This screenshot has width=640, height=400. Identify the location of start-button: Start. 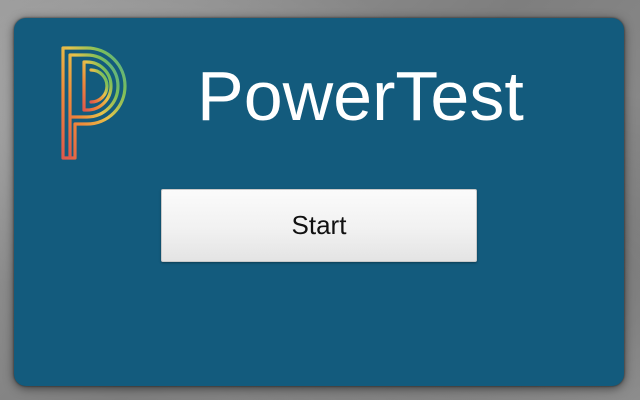
(319, 225).